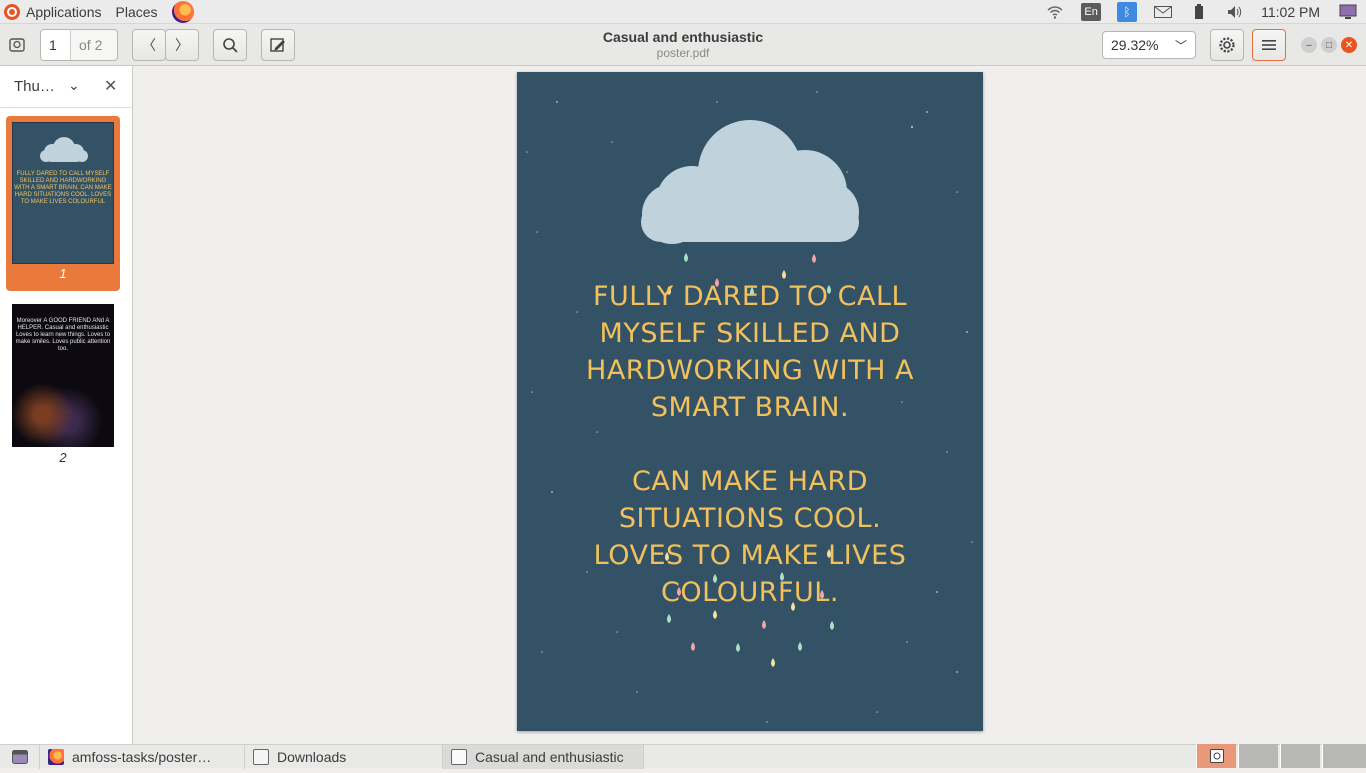  I want to click on page-number-field: 1 of 2, so click(79, 45).